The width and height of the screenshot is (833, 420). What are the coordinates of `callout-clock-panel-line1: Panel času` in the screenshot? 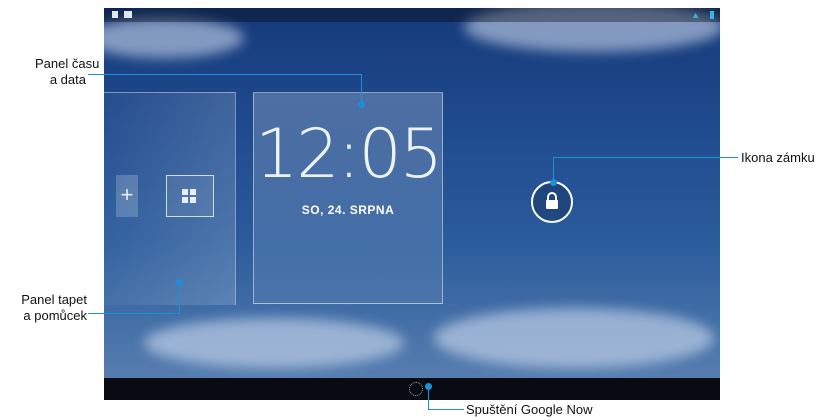 It's located at (67, 63).